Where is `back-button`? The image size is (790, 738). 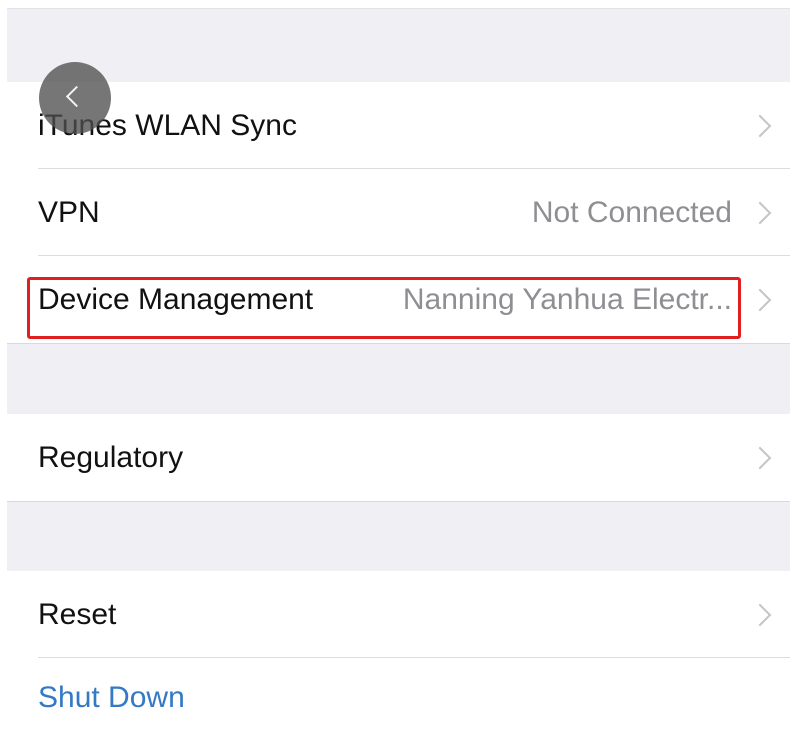 back-button is located at coordinates (75, 98).